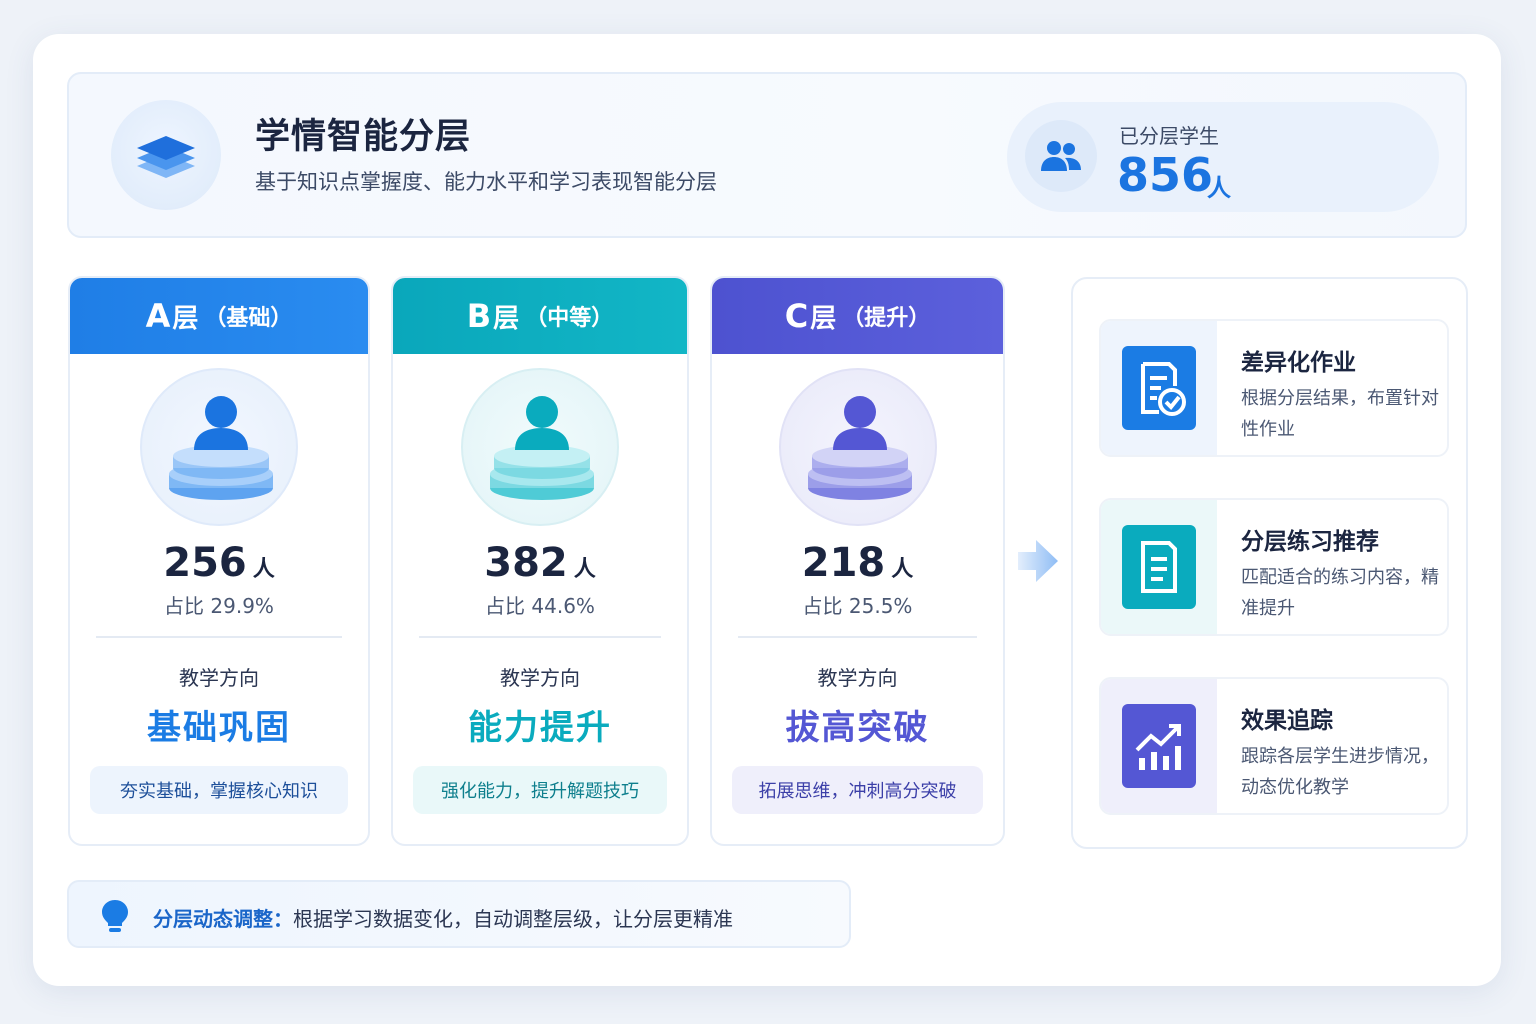  What do you see at coordinates (513, 919) in the screenshot?
I see `tip-body: 根据学习数据变化，自动调整层级，让分层更精准` at bounding box center [513, 919].